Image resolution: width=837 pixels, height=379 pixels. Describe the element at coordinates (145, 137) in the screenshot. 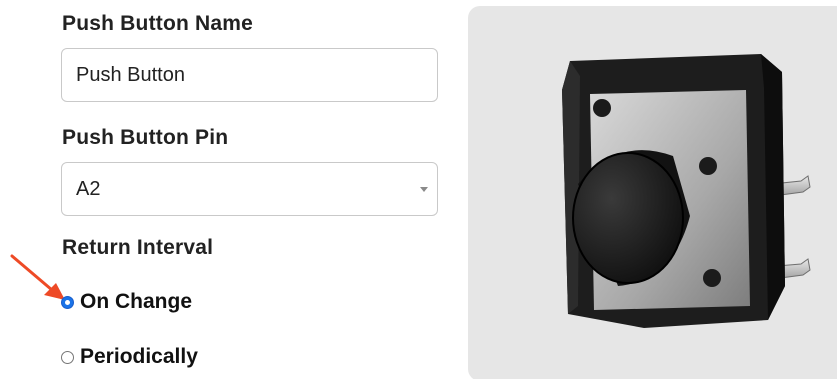

I see `pin-label: Push Button Pin` at that location.